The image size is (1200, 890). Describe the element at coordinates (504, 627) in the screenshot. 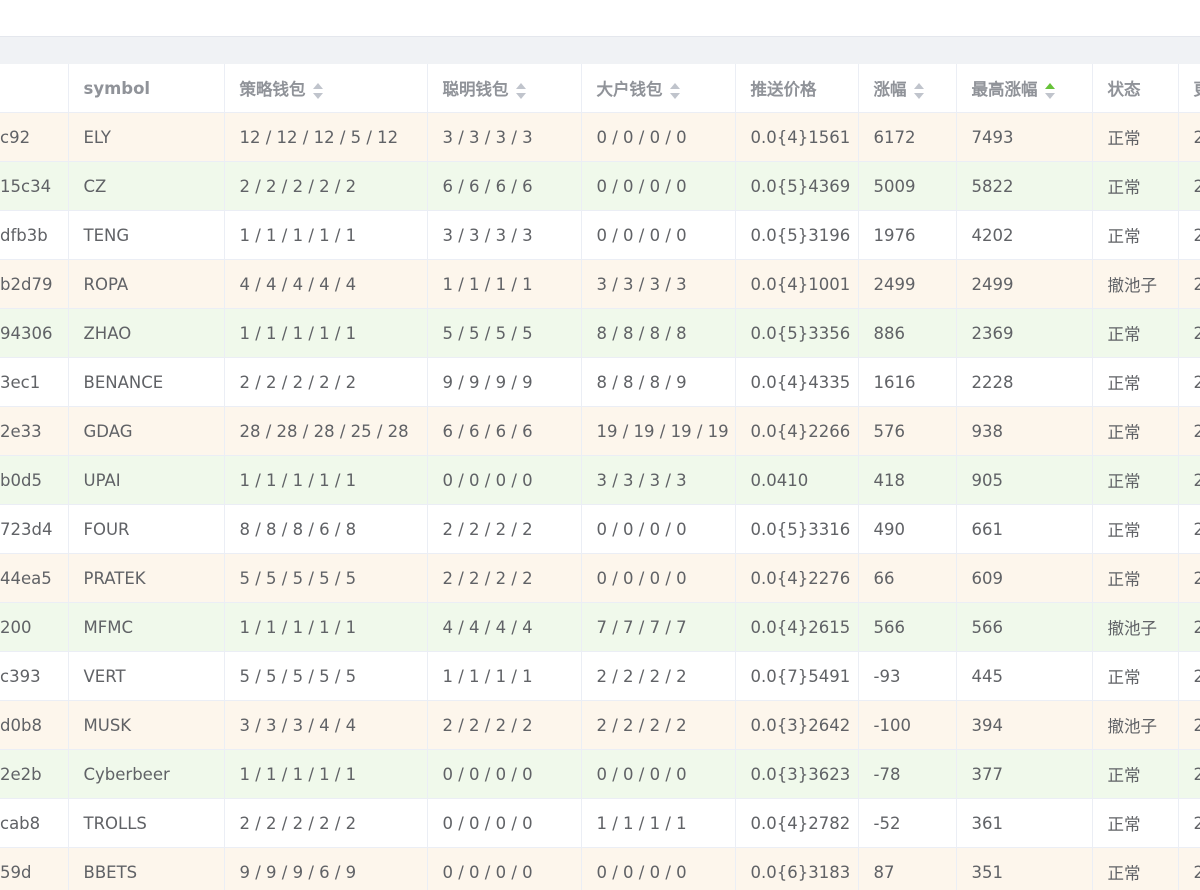

I see `cell-smart-wallet: 4 / 4 / 4 / 4` at that location.